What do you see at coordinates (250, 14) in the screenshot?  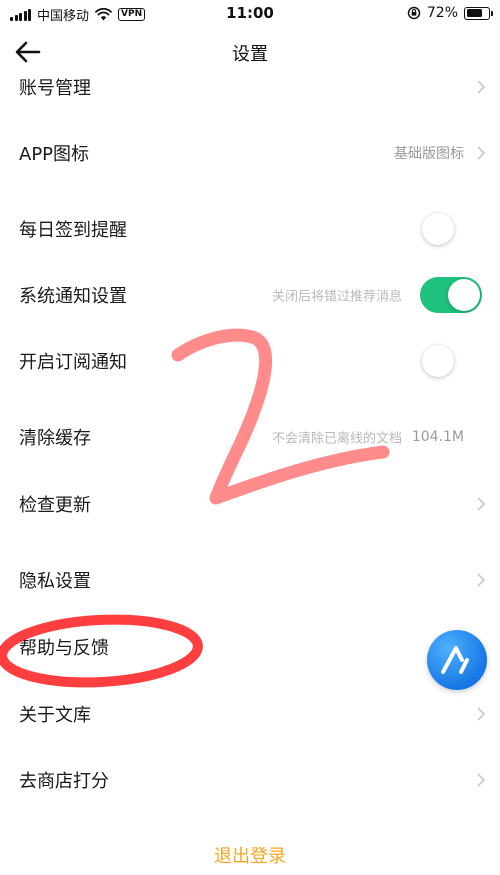 I see `status-bar: 中国移动 VPN 11:00 72%` at bounding box center [250, 14].